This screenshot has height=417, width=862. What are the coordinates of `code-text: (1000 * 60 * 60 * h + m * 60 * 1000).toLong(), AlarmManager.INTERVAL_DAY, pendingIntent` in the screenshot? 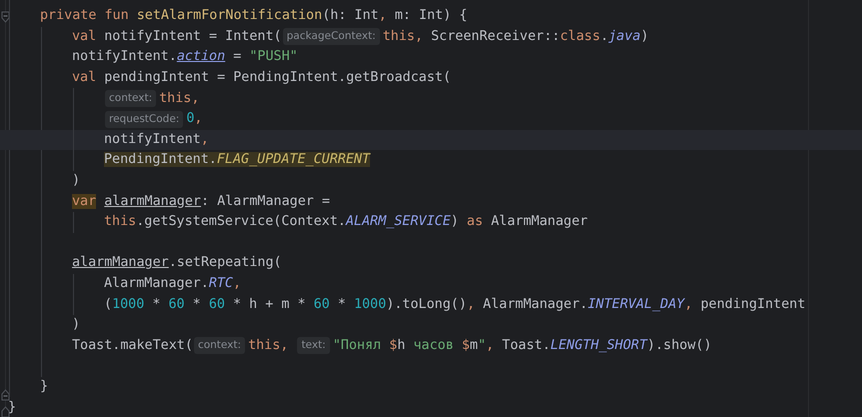 It's located at (455, 305).